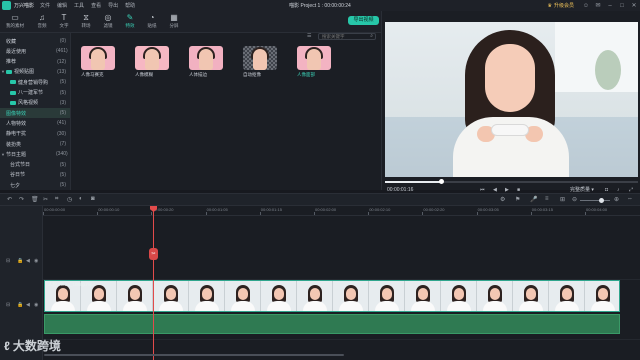 Image resolution: width=640 pixels, height=360 pixels. Describe the element at coordinates (533, 199) in the screenshot. I see `mic-icon: 🎤` at that location.